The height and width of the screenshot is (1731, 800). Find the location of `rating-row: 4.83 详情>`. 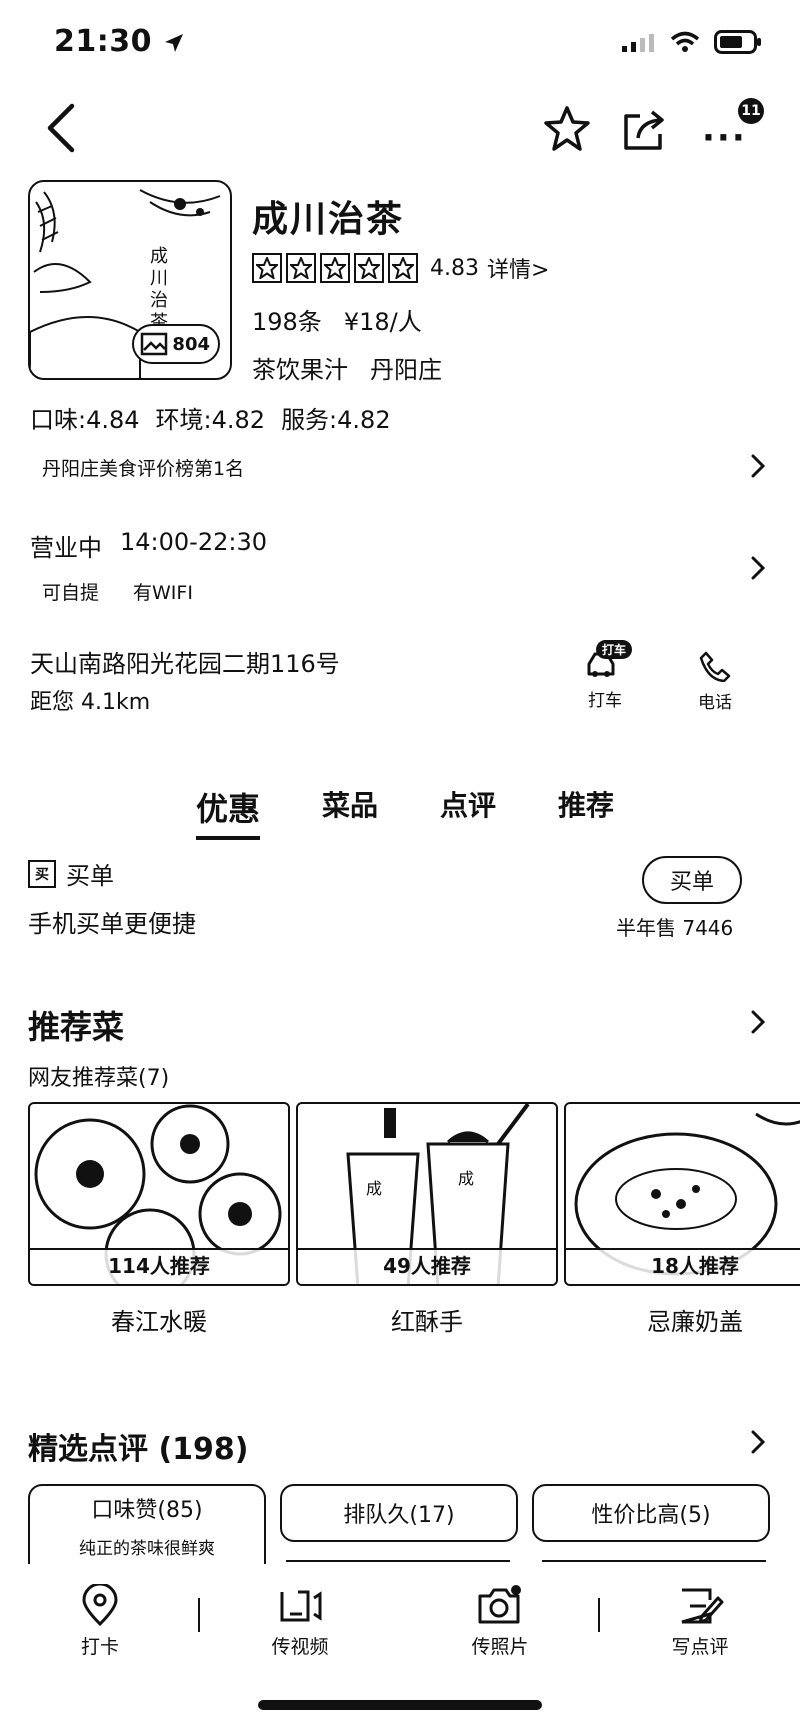

rating-row: 4.83 详情> is located at coordinates (400, 268).